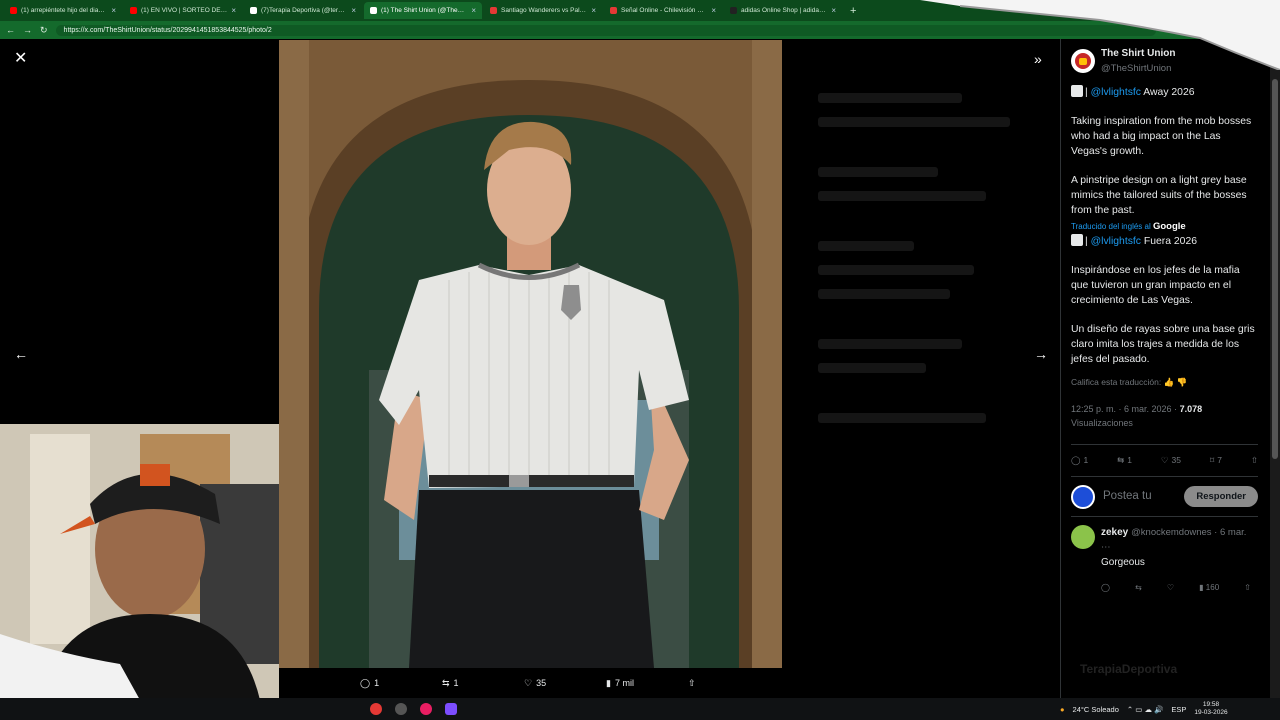 This screenshot has width=1280, height=720. What do you see at coordinates (1189, 532) in the screenshot?
I see `comment-handle: @knockemdownes · 6 mar.` at bounding box center [1189, 532].